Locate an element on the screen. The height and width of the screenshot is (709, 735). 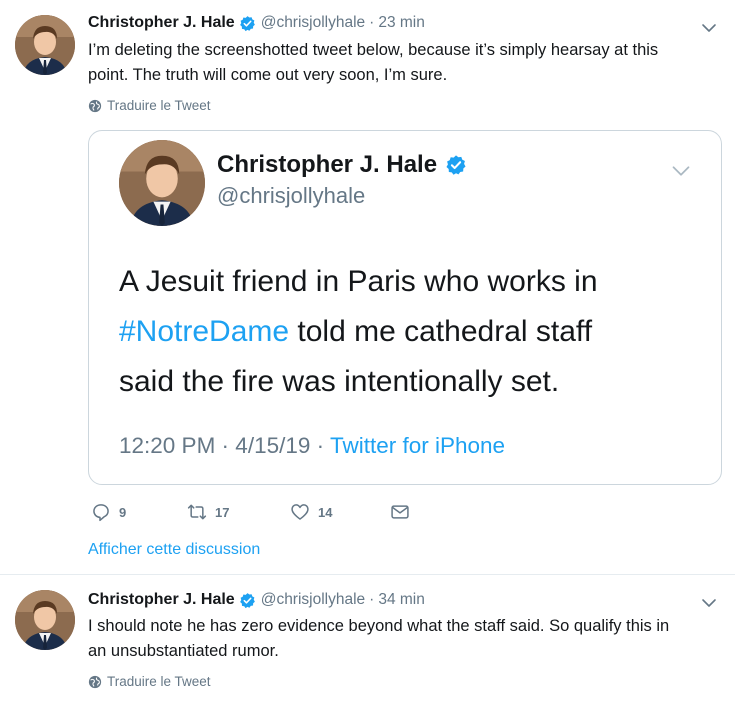
retweet-button: 17 is located at coordinates (208, 512).